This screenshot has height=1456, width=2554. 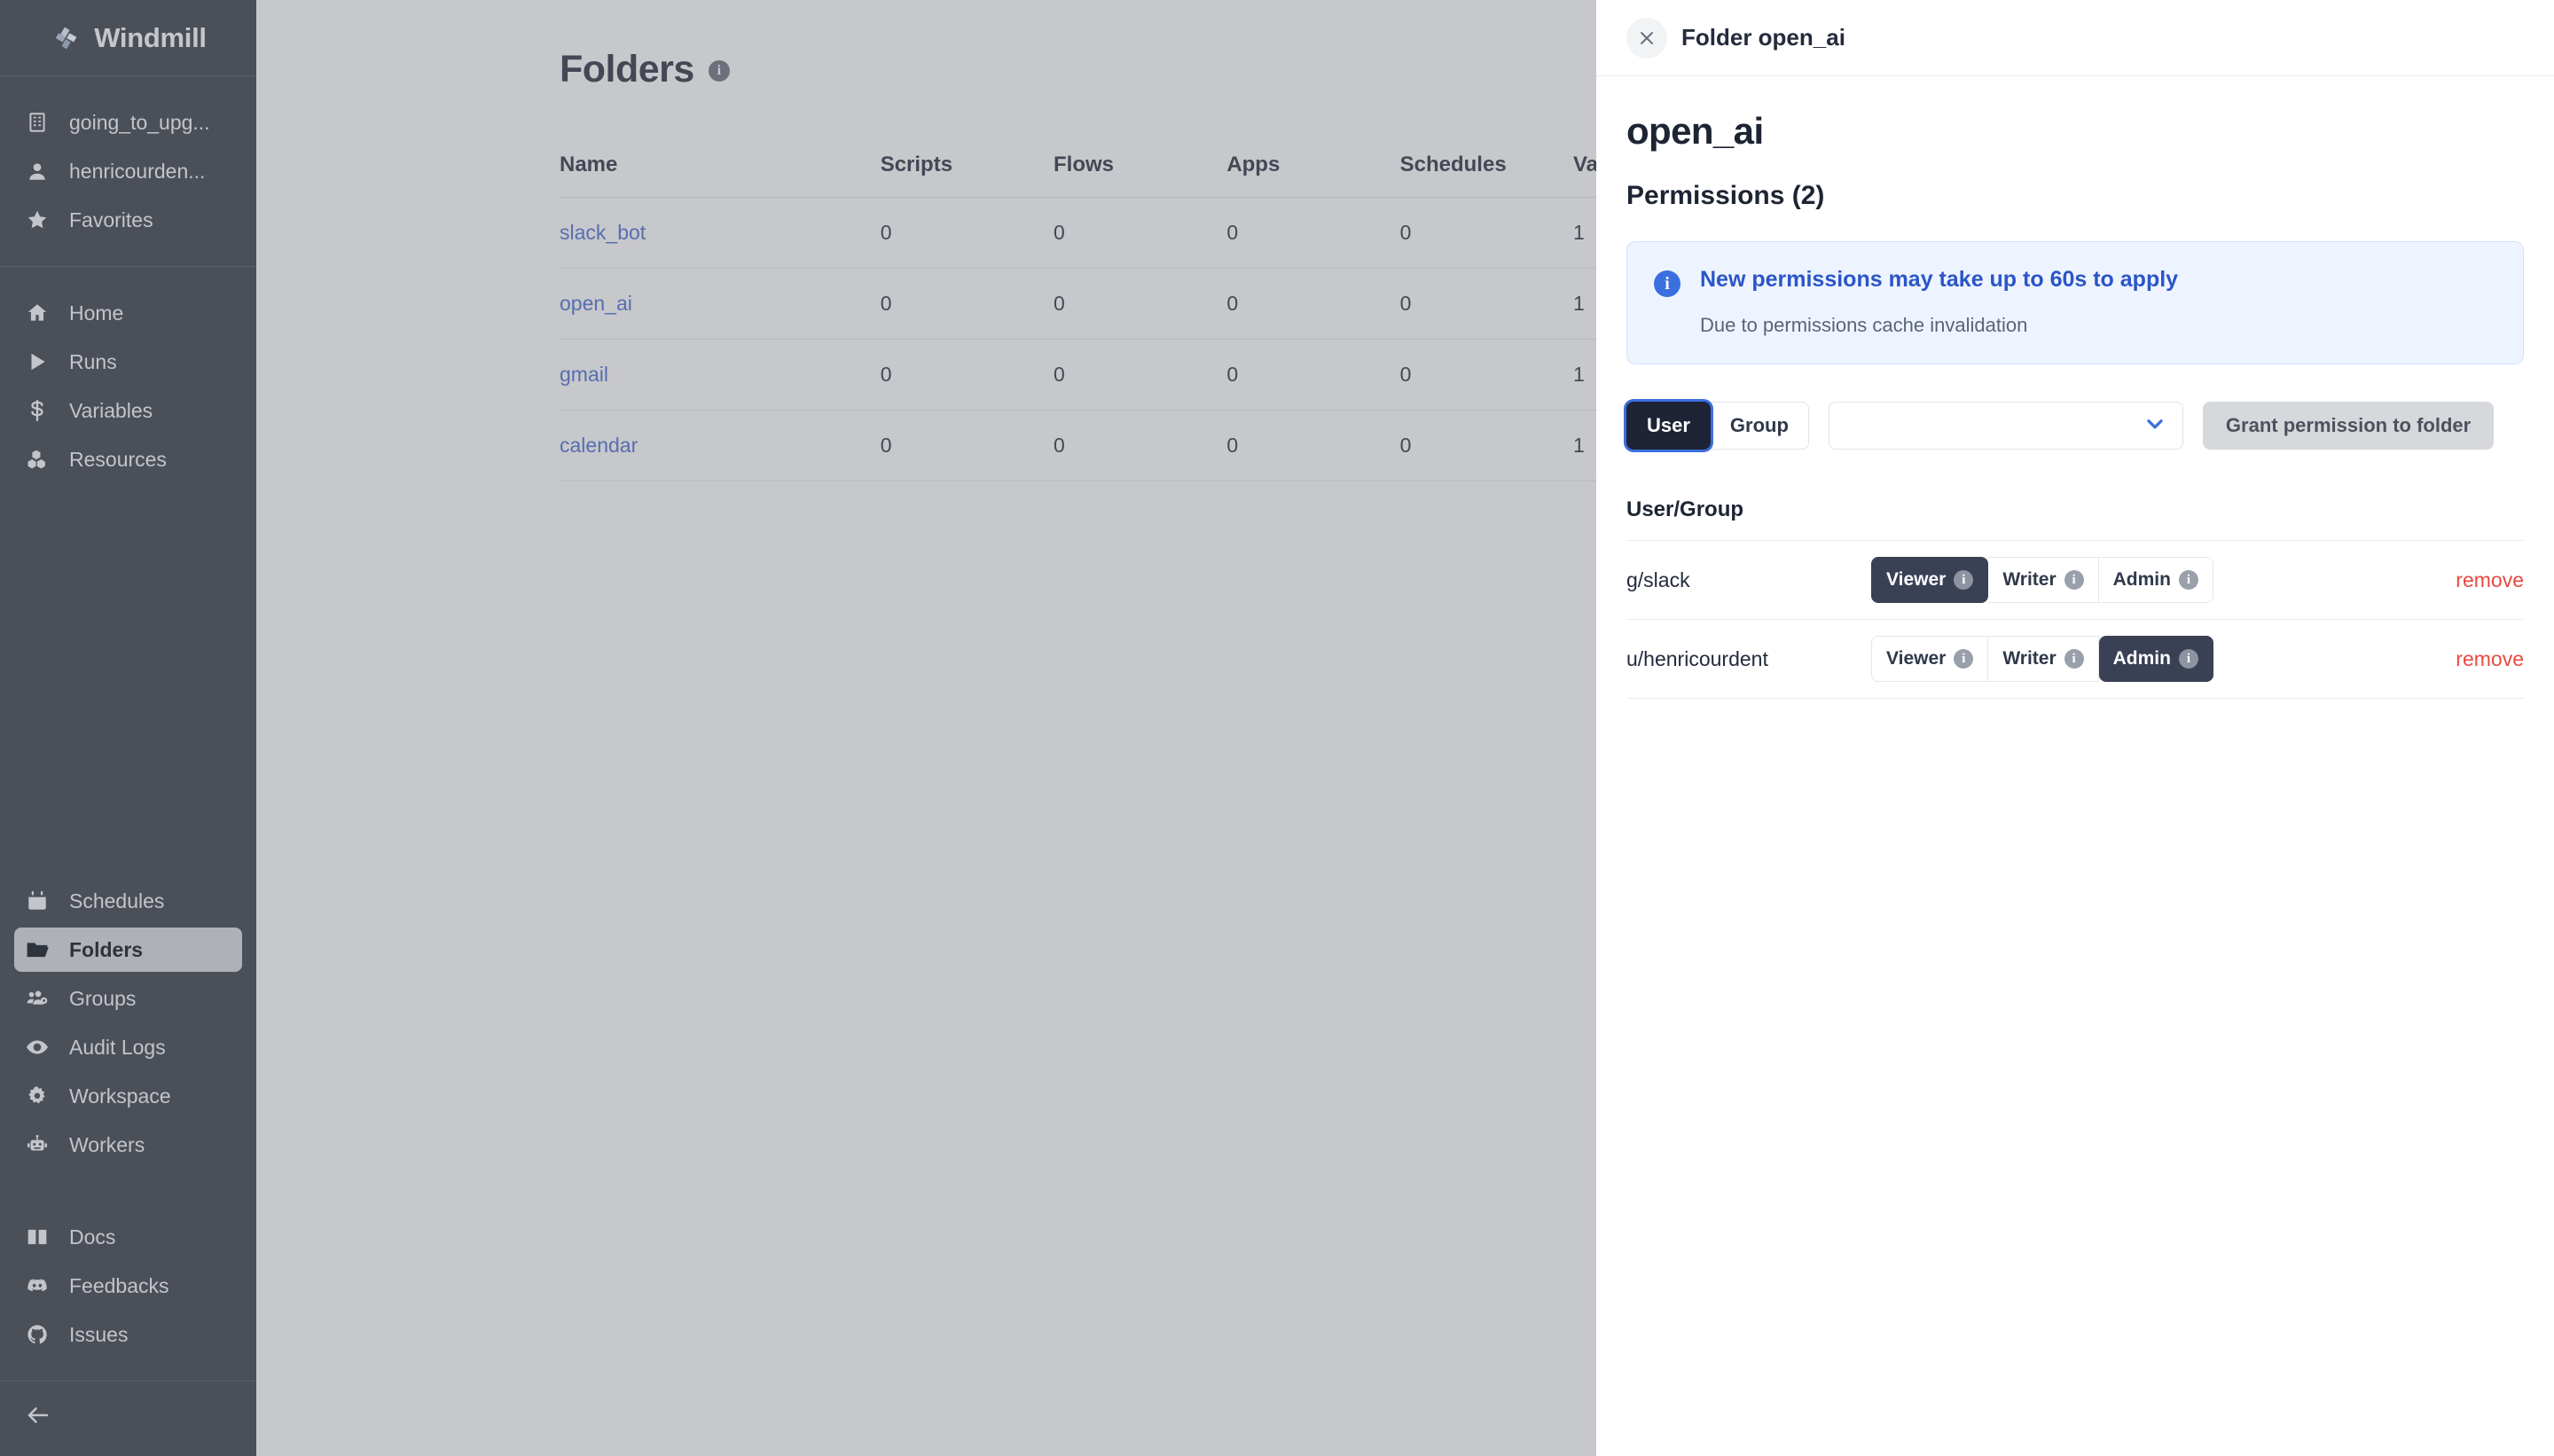 What do you see at coordinates (2348, 426) in the screenshot?
I see `grant-permission-button: Grant permission to folder` at bounding box center [2348, 426].